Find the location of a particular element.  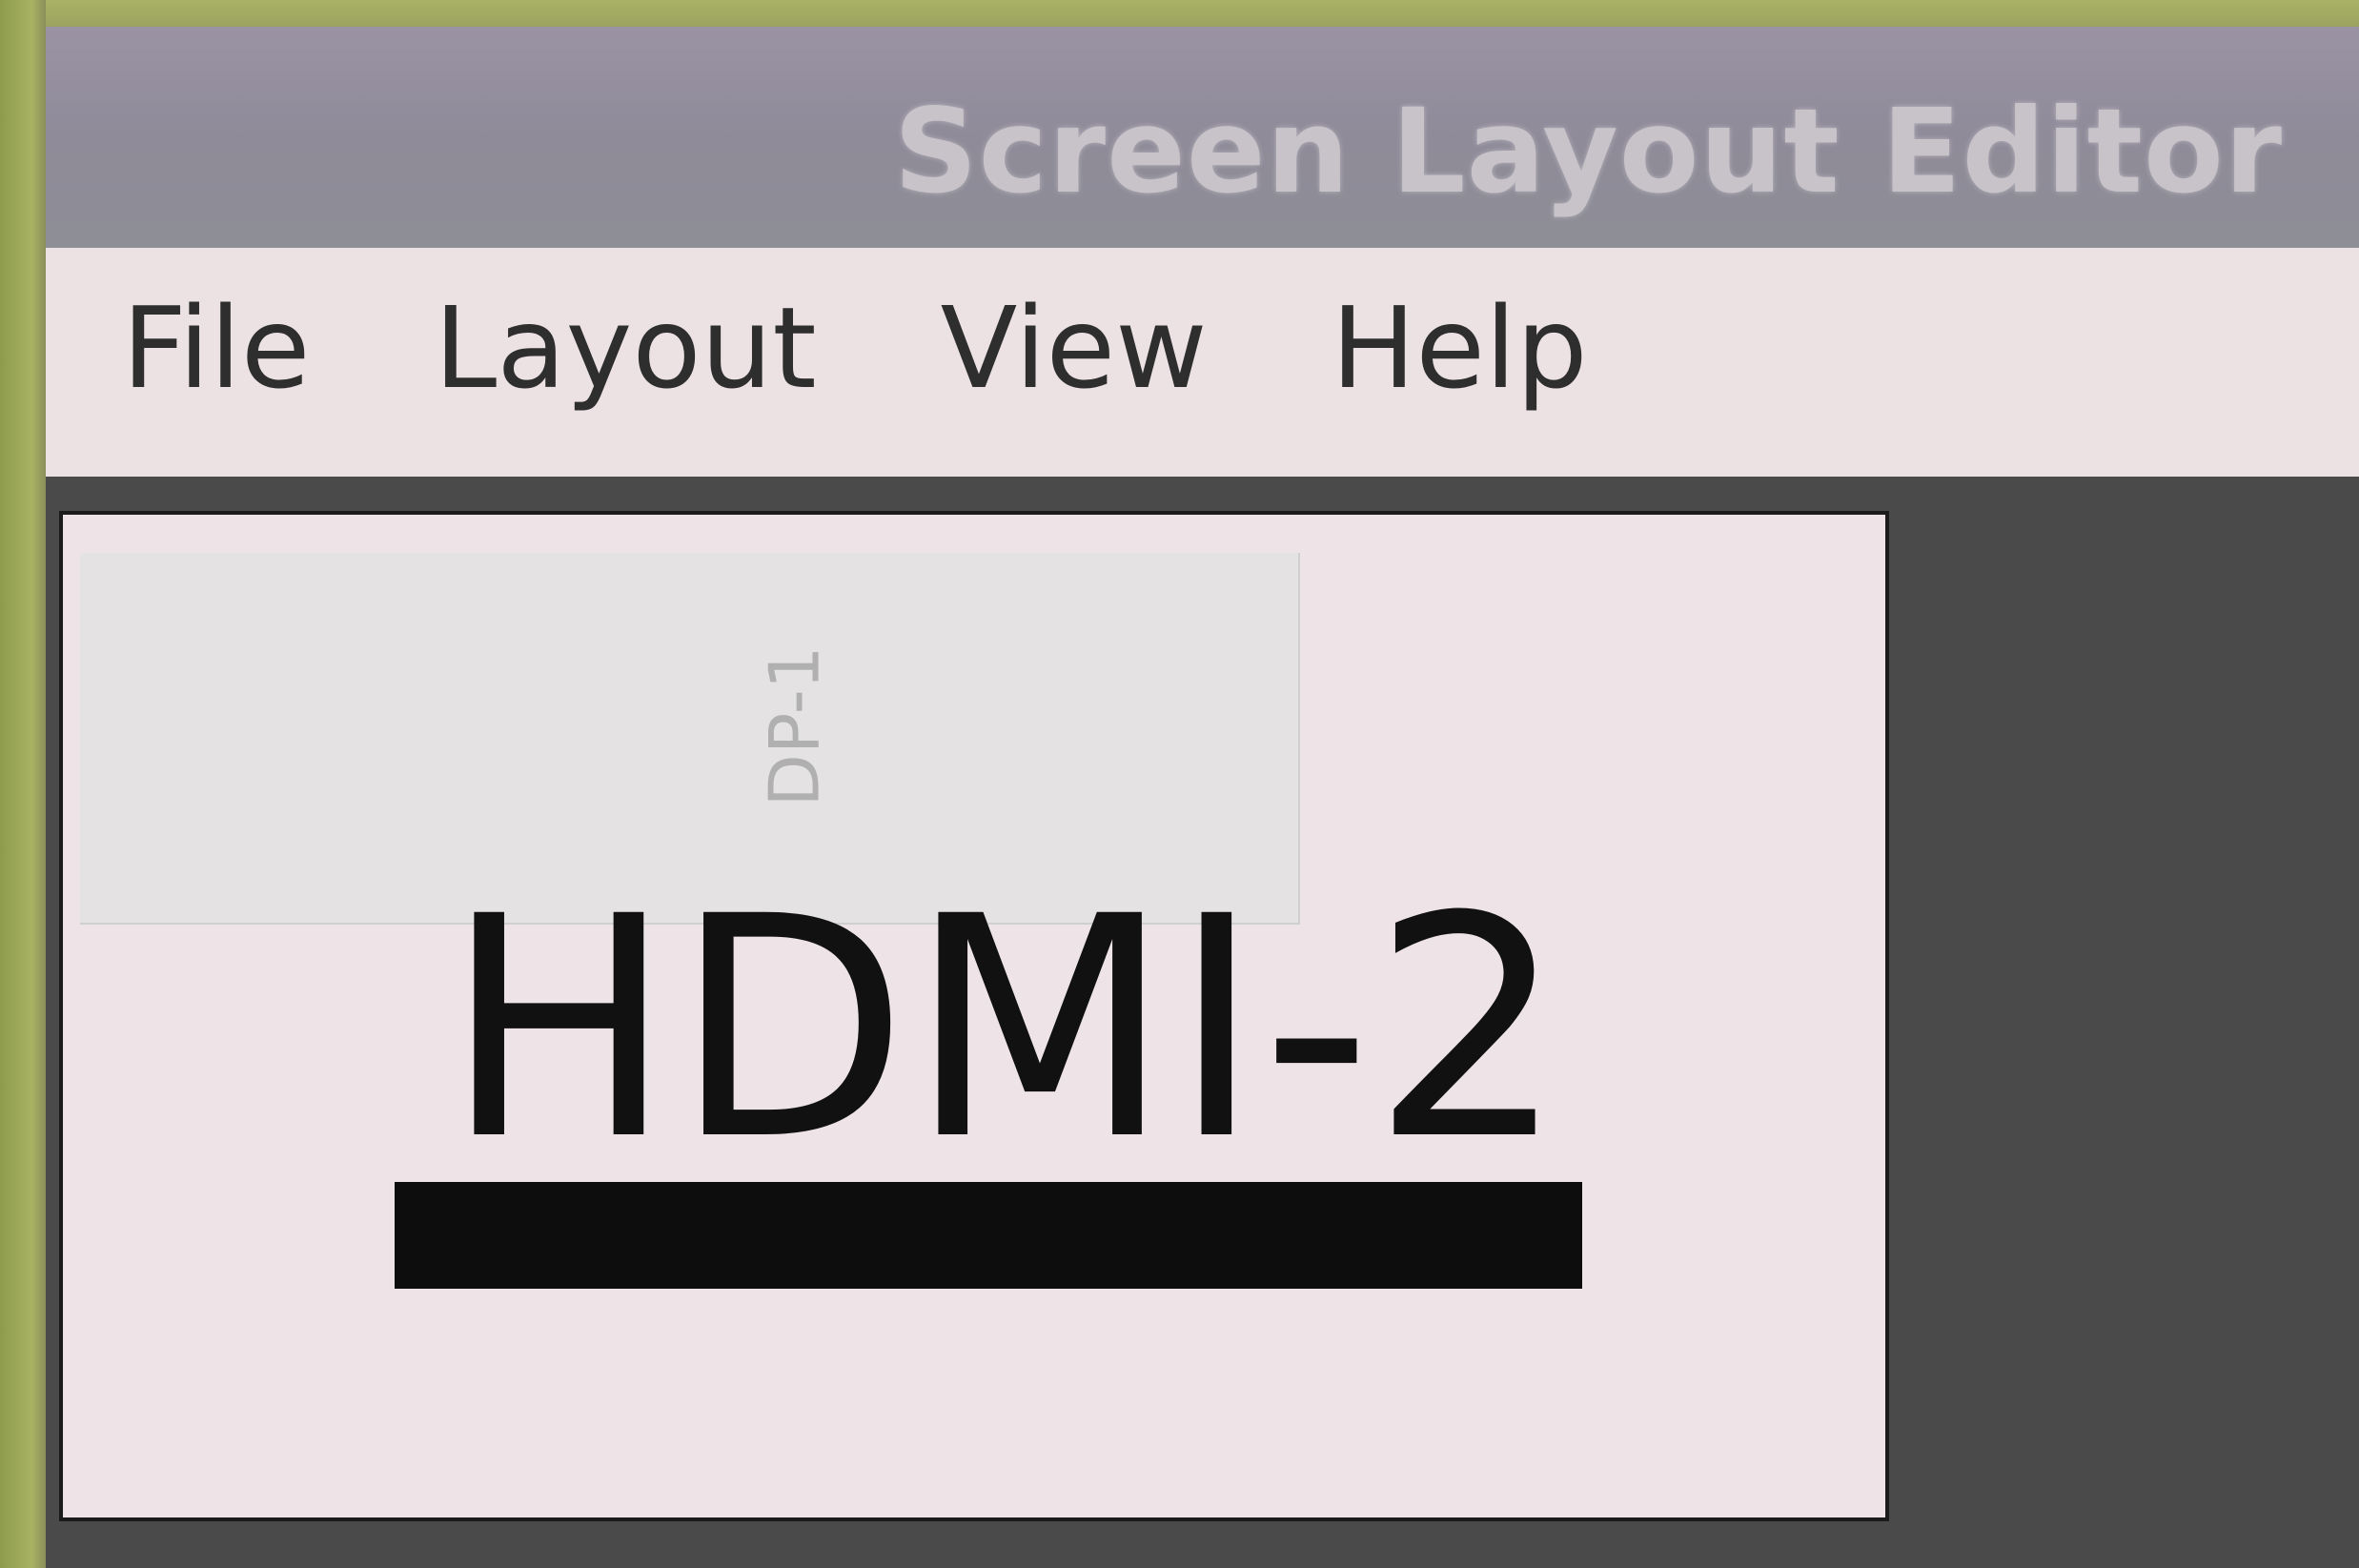

screen-hdmi-2-label: HDMI-2 is located at coordinates (1005, 1029).